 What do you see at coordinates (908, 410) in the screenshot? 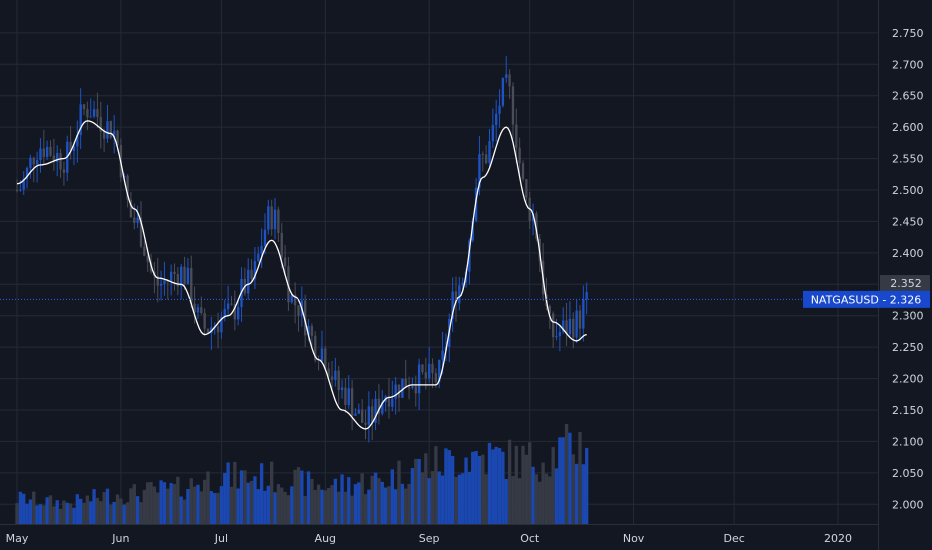
I see `price-tick-label: 2.150` at bounding box center [908, 410].